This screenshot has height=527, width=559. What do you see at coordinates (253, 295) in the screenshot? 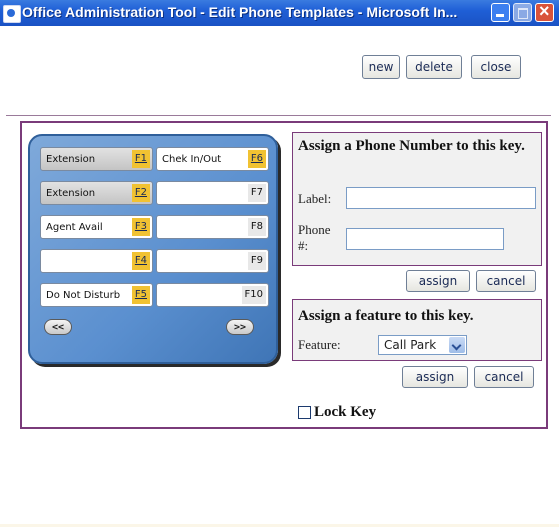
I see `key-code: F10` at bounding box center [253, 295].